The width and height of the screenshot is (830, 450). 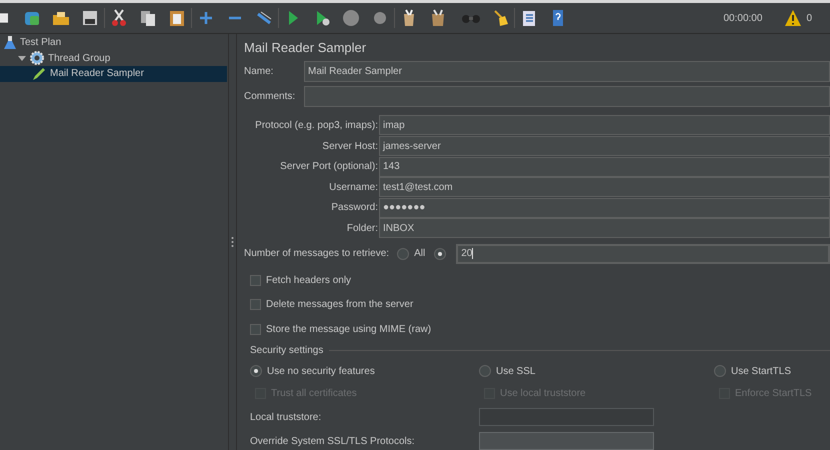 I want to click on stop-icon, so click(x=351, y=18).